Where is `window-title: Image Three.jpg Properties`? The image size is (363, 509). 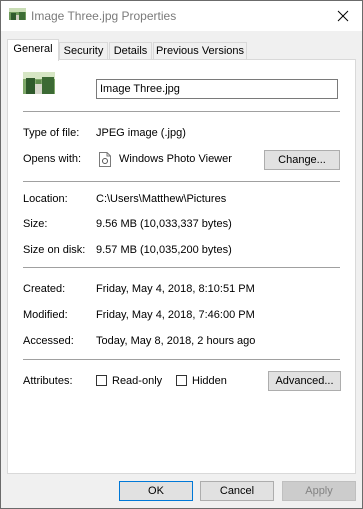 window-title: Image Three.jpg Properties is located at coordinates (104, 16).